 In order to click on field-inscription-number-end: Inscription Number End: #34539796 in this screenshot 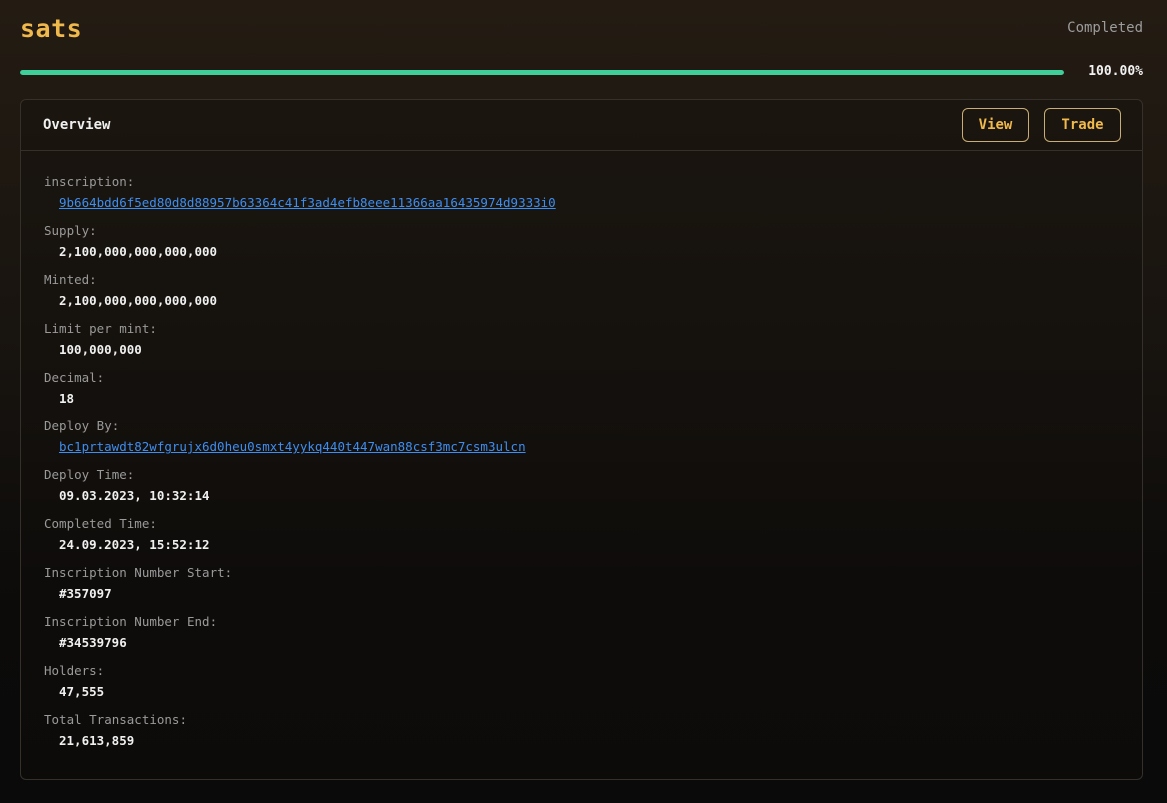, I will do `click(593, 637)`.